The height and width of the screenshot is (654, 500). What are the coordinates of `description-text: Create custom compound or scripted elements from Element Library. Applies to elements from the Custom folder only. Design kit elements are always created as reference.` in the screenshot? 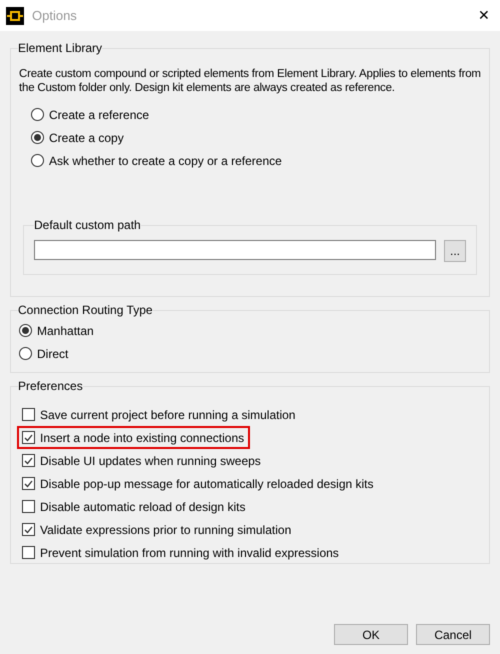 It's located at (250, 81).